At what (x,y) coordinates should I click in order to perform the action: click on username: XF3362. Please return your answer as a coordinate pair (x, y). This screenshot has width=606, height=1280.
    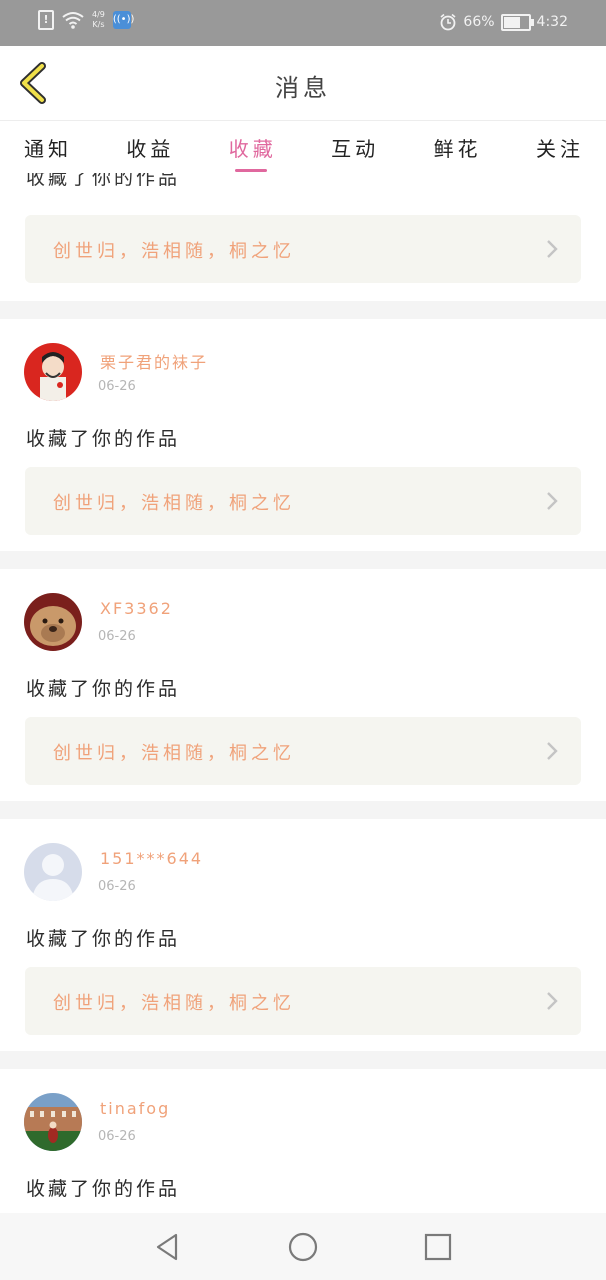
    Looking at the image, I should click on (136, 608).